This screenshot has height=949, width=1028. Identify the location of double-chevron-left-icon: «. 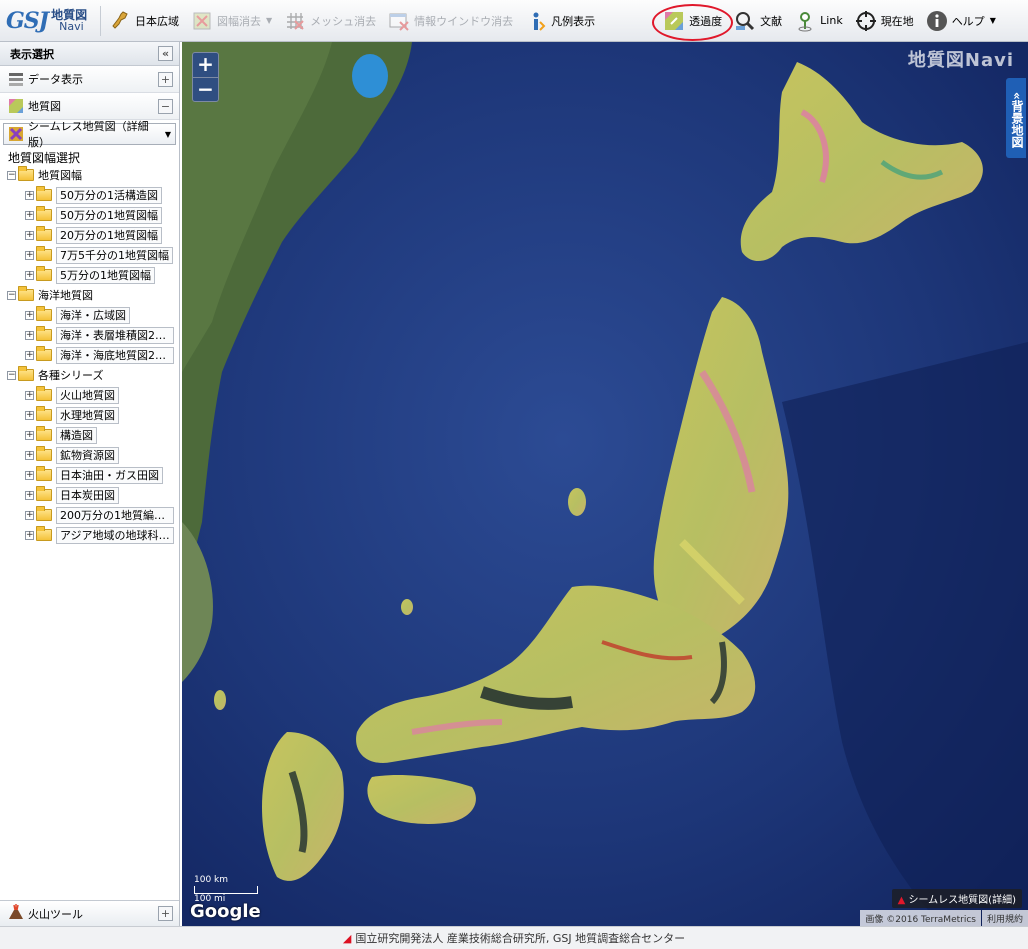
(1017, 96).